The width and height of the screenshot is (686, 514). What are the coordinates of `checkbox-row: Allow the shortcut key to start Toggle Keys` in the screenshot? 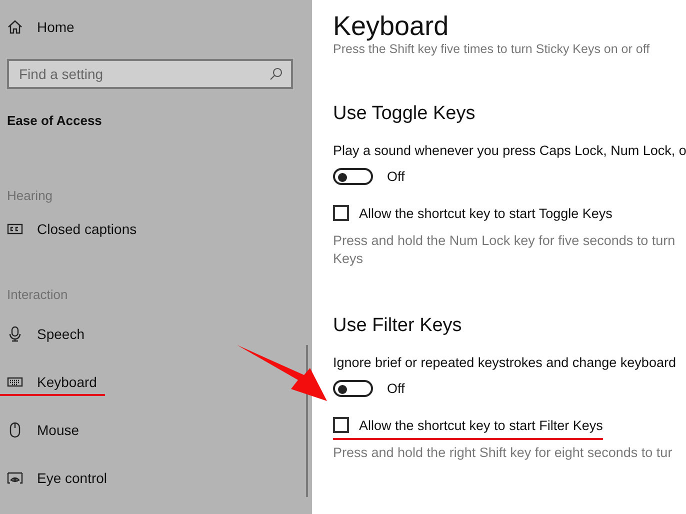 It's located at (472, 215).